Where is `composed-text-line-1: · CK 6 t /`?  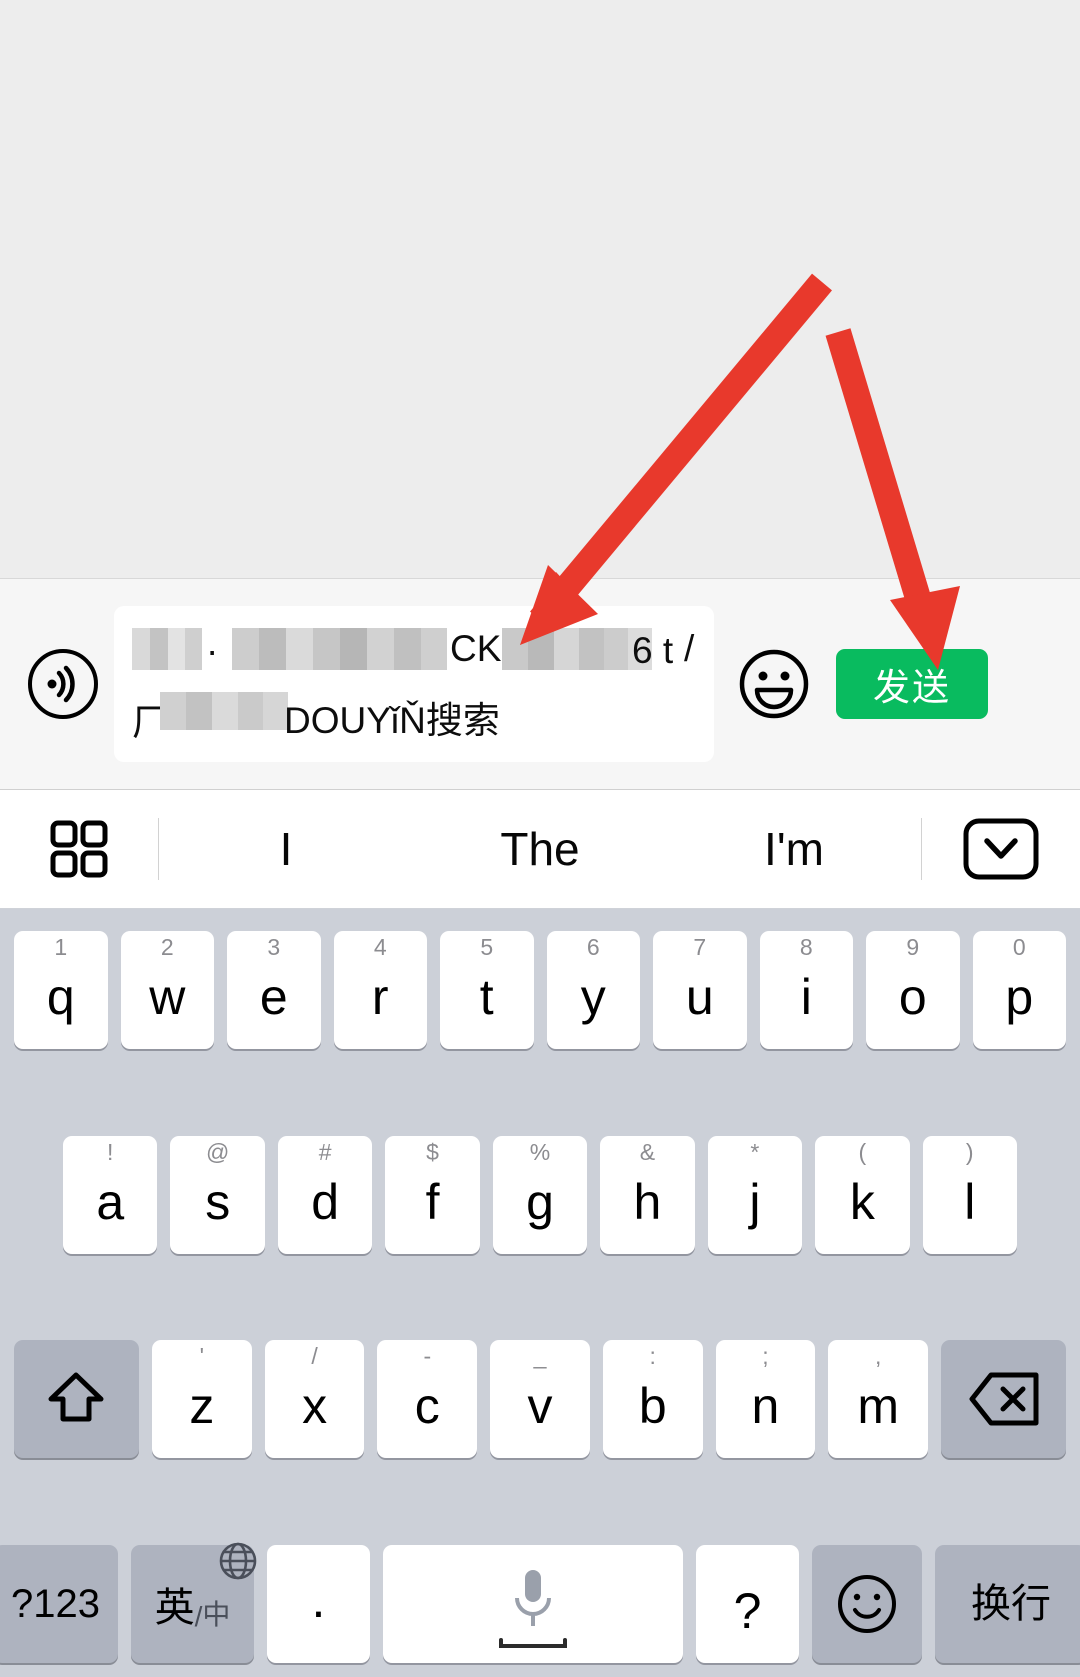
composed-text-line-1: · CK 6 t / is located at coordinates (414, 655).